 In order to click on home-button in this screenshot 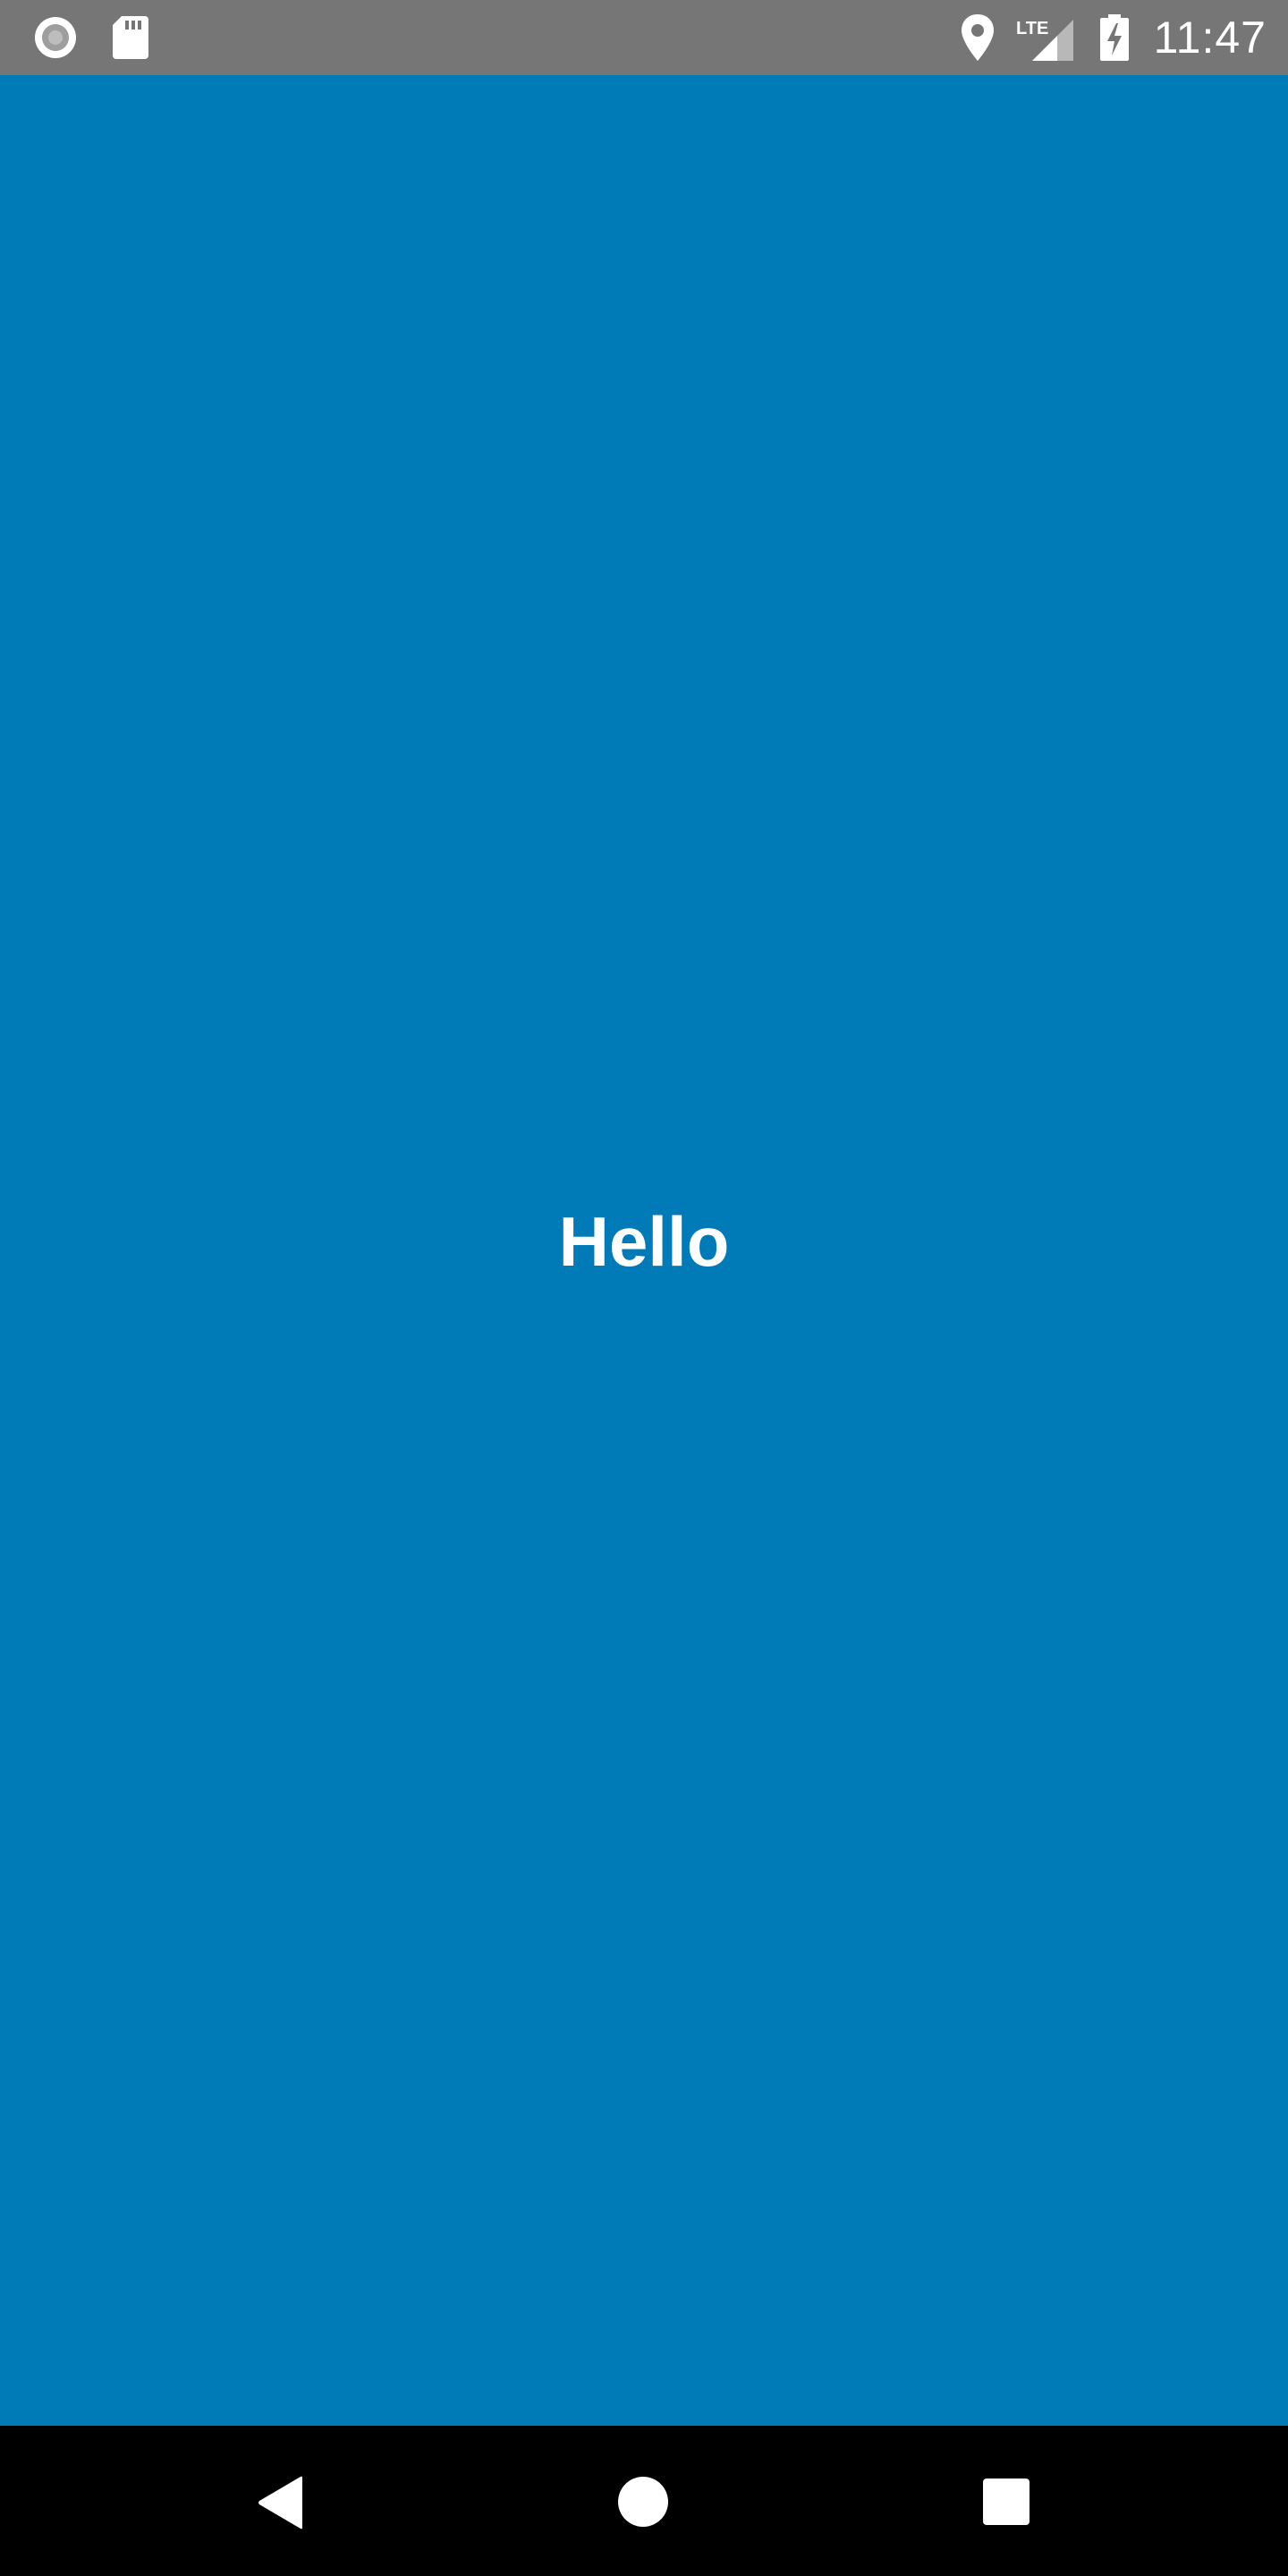, I will do `click(643, 2502)`.